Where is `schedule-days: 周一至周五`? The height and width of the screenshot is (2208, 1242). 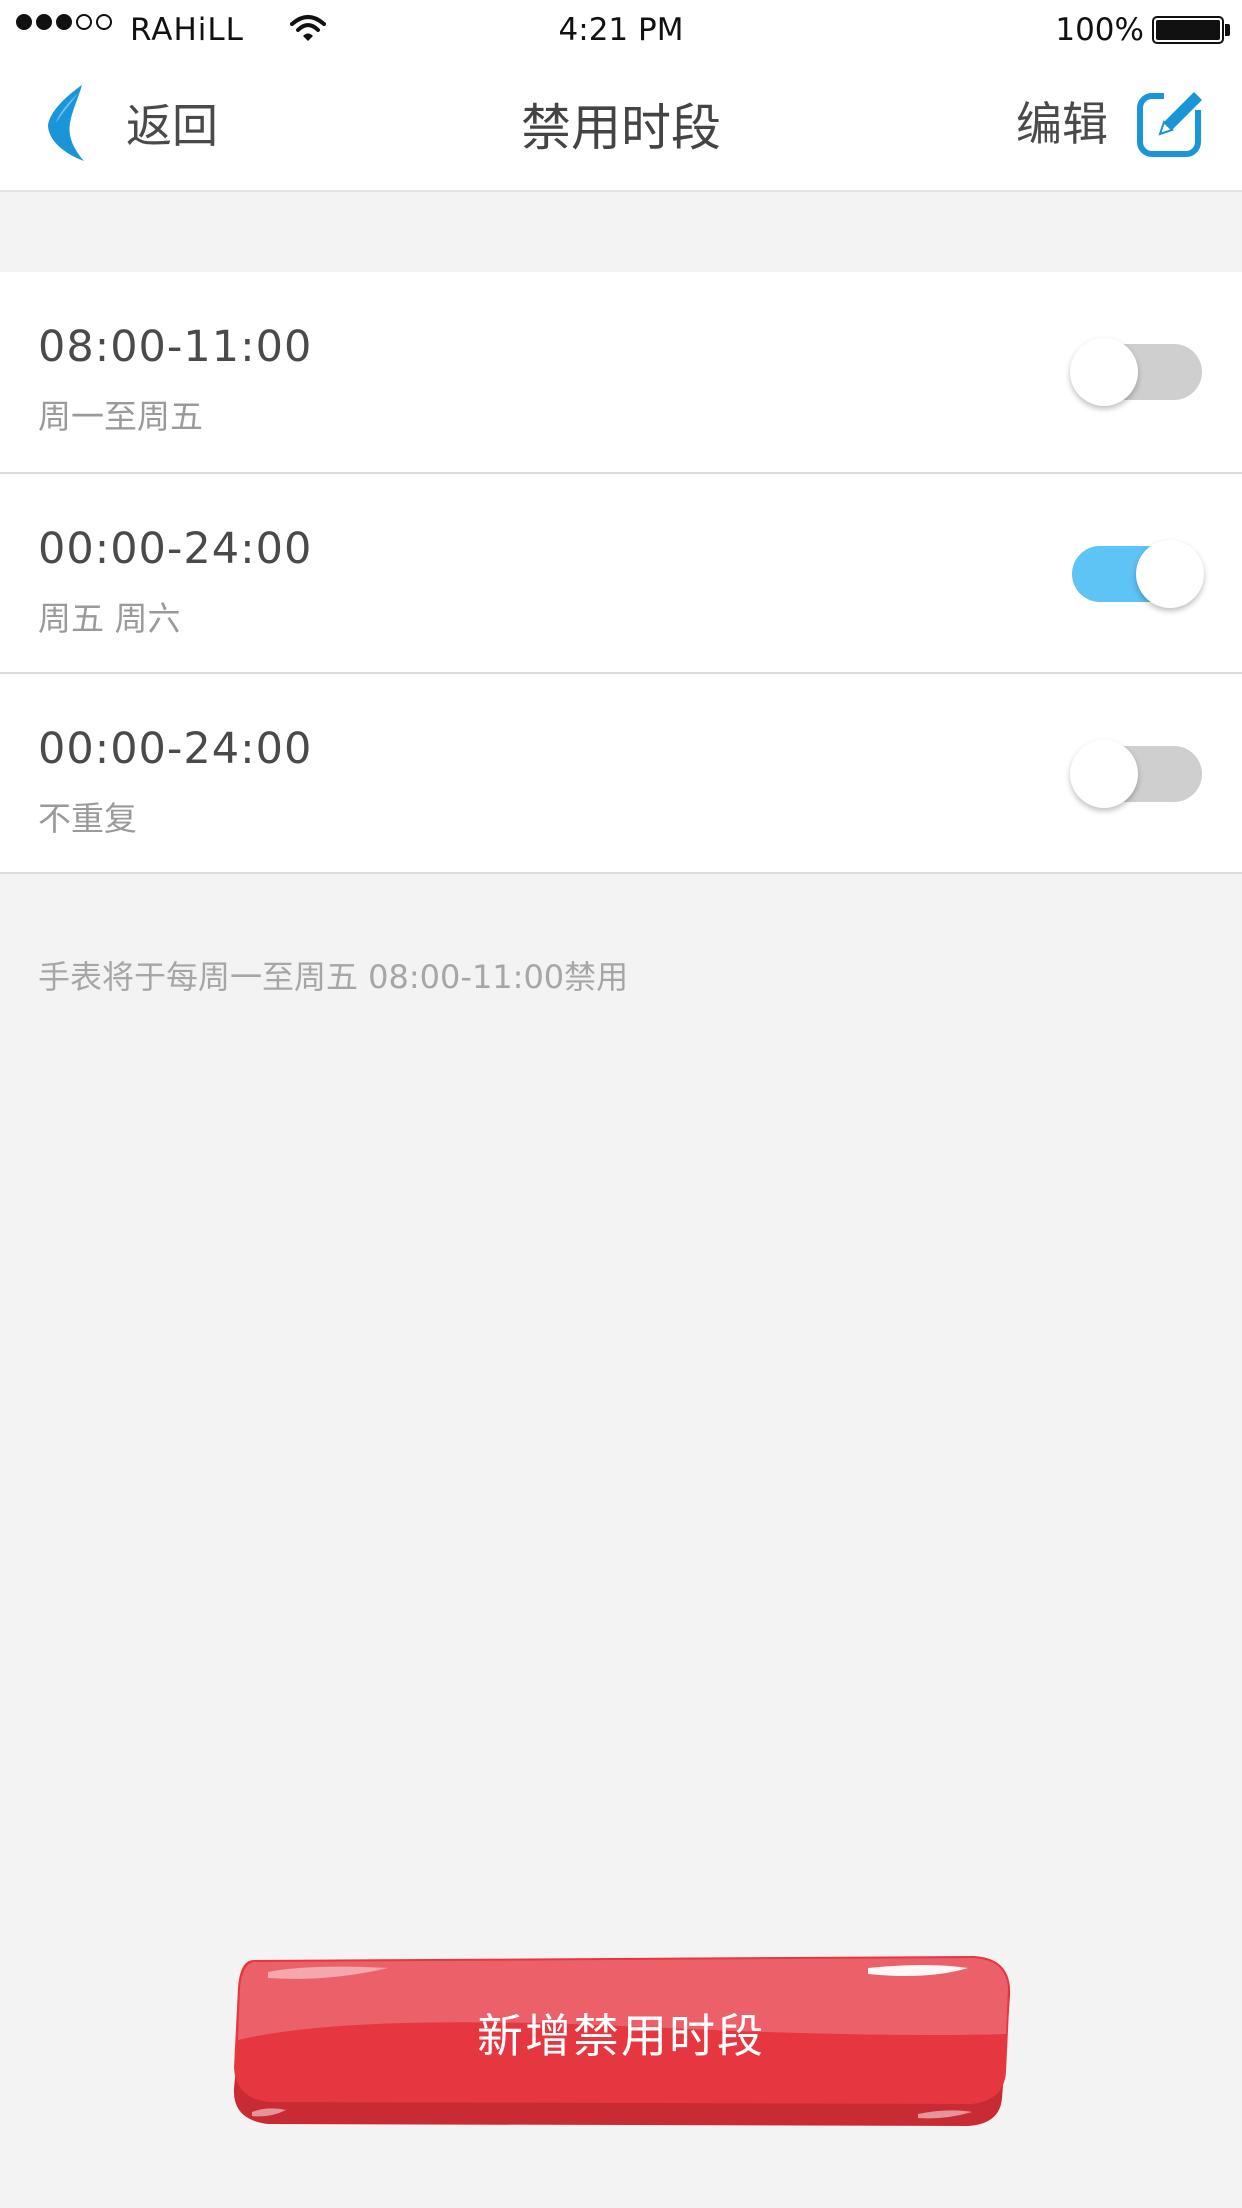
schedule-days: 周一至周五 is located at coordinates (120, 416).